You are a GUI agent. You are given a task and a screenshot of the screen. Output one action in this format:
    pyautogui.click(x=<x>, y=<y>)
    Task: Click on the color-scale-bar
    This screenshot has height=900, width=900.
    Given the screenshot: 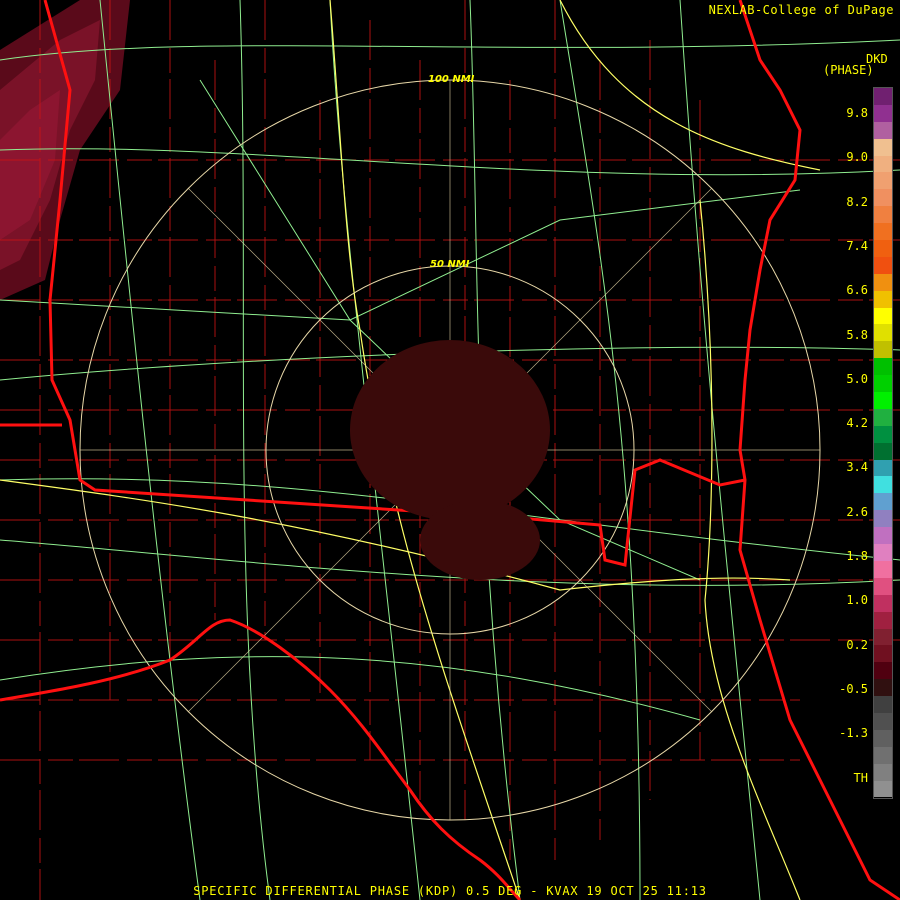 What is the action you would take?
    pyautogui.click(x=883, y=443)
    